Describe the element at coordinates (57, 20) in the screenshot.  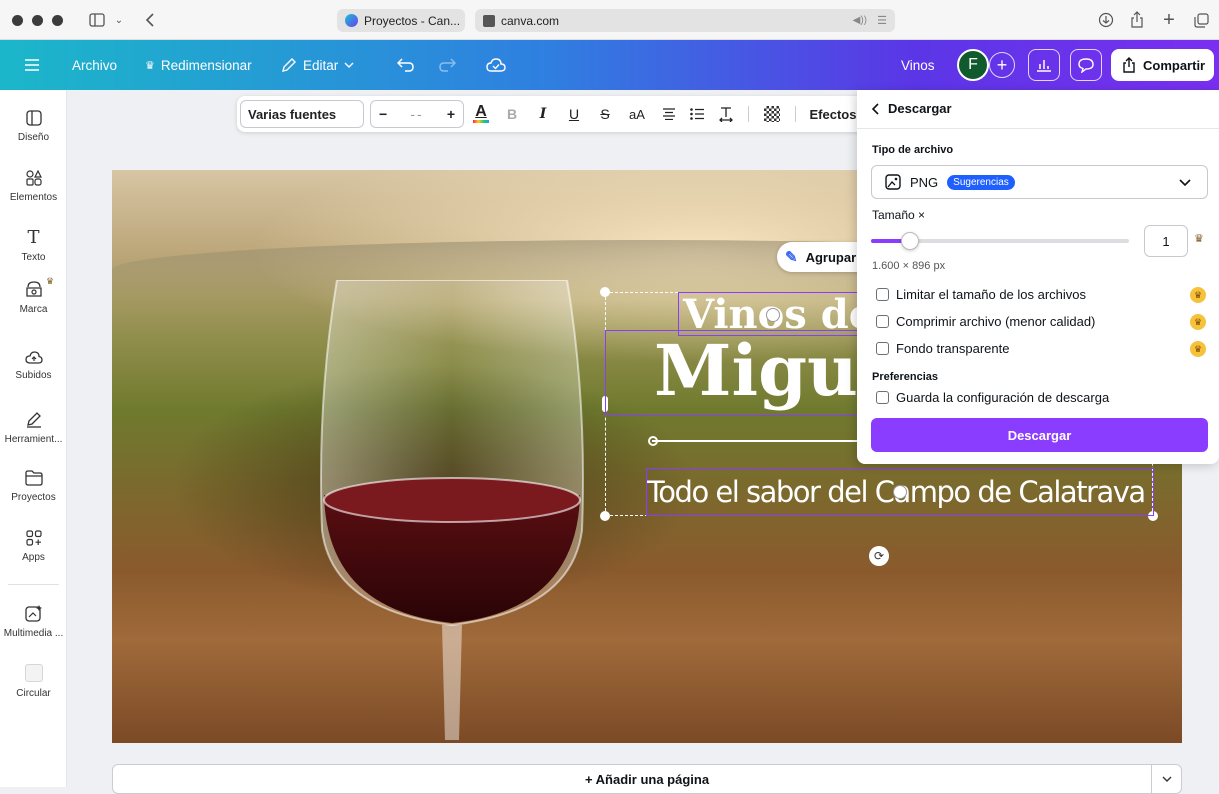
I see `zoom-window-icon` at that location.